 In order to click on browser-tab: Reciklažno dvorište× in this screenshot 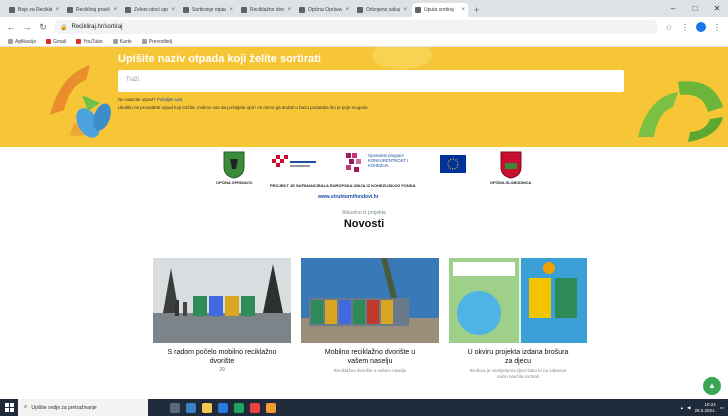, I will do `click(266, 10)`.